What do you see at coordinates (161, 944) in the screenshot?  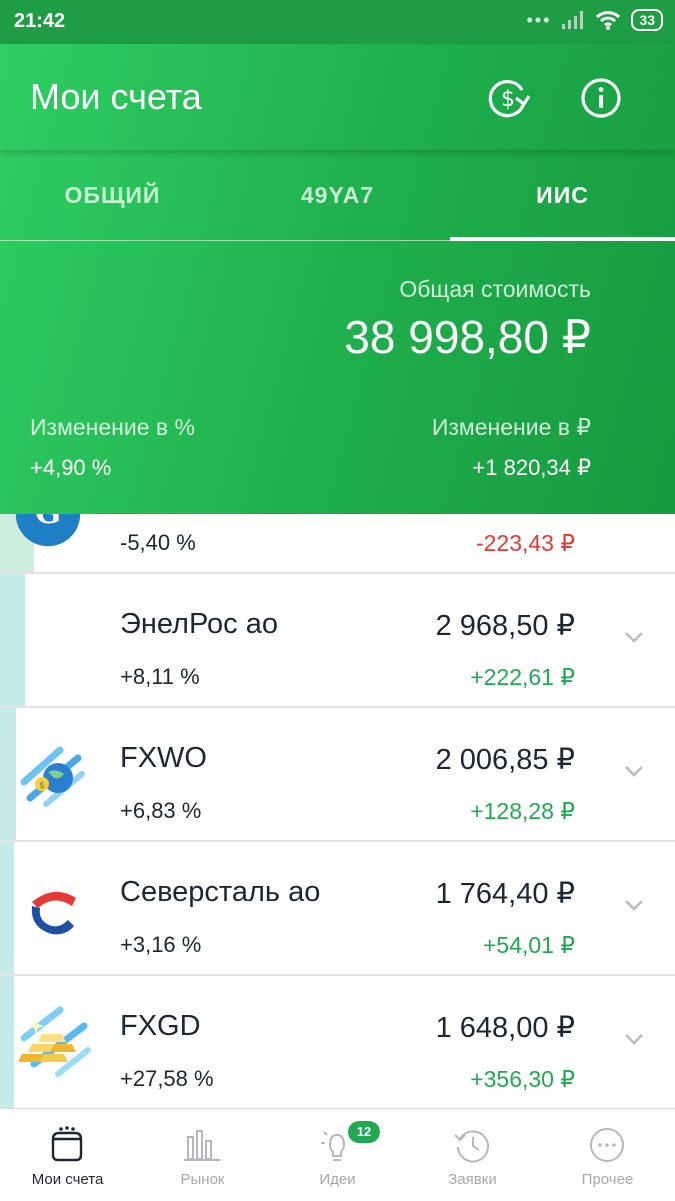 I see `position-change-percent: +3,16 %` at bounding box center [161, 944].